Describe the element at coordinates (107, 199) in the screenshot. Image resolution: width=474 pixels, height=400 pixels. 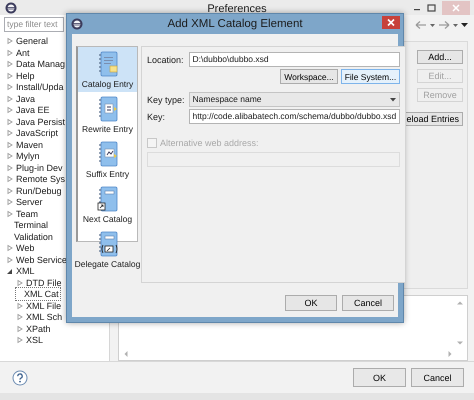
I see `notebook-icon` at that location.